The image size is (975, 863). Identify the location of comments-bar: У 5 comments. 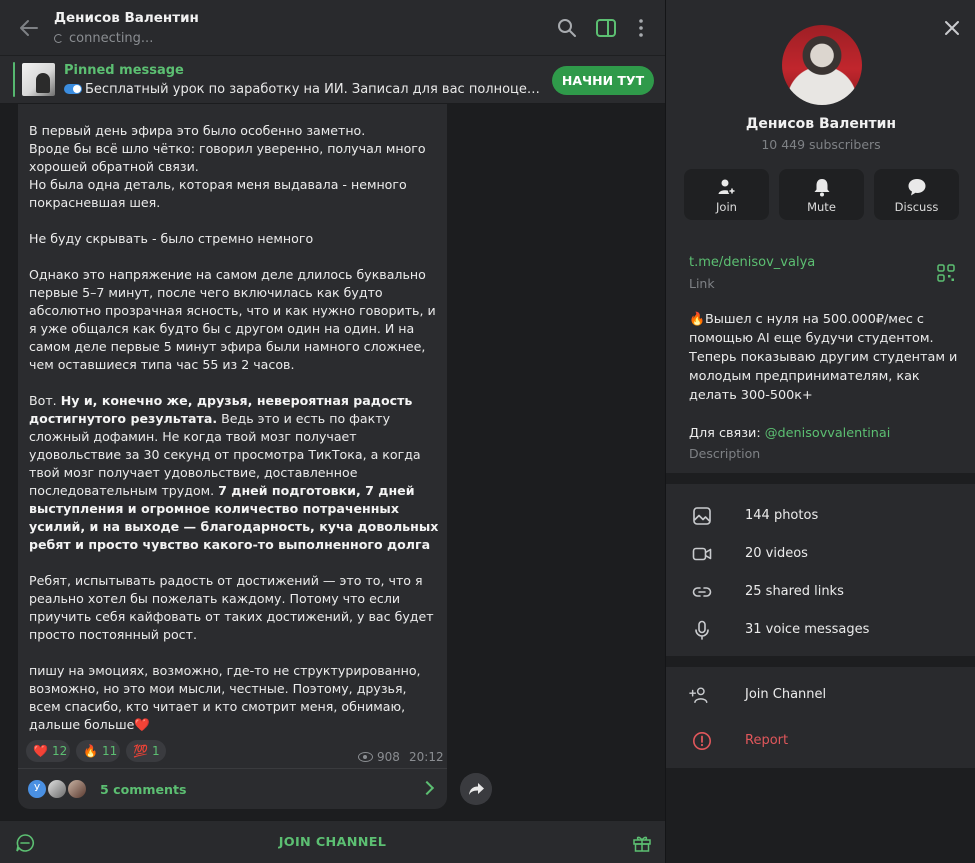
(232, 788).